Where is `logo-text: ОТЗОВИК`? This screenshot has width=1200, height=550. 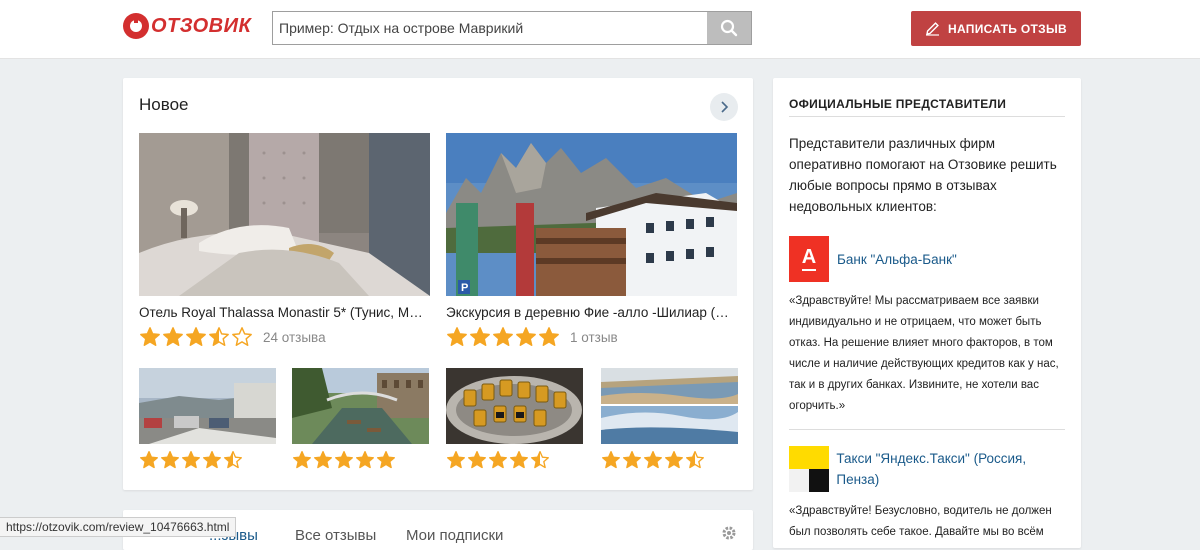
logo-text: ОТЗОВИК is located at coordinates (201, 25).